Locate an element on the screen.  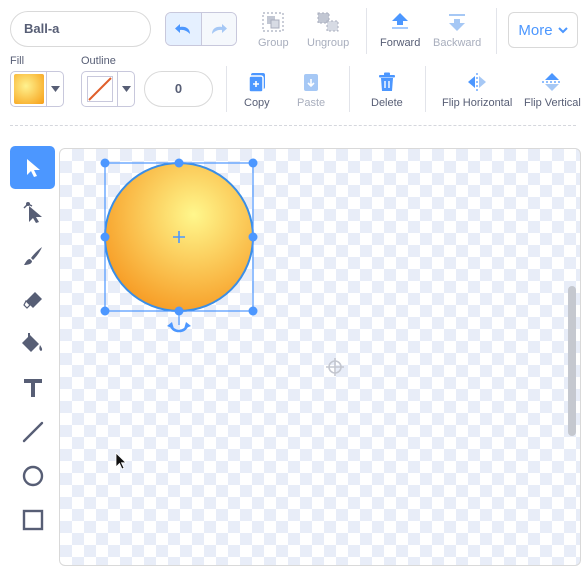
brush-tool is located at coordinates (32, 255).